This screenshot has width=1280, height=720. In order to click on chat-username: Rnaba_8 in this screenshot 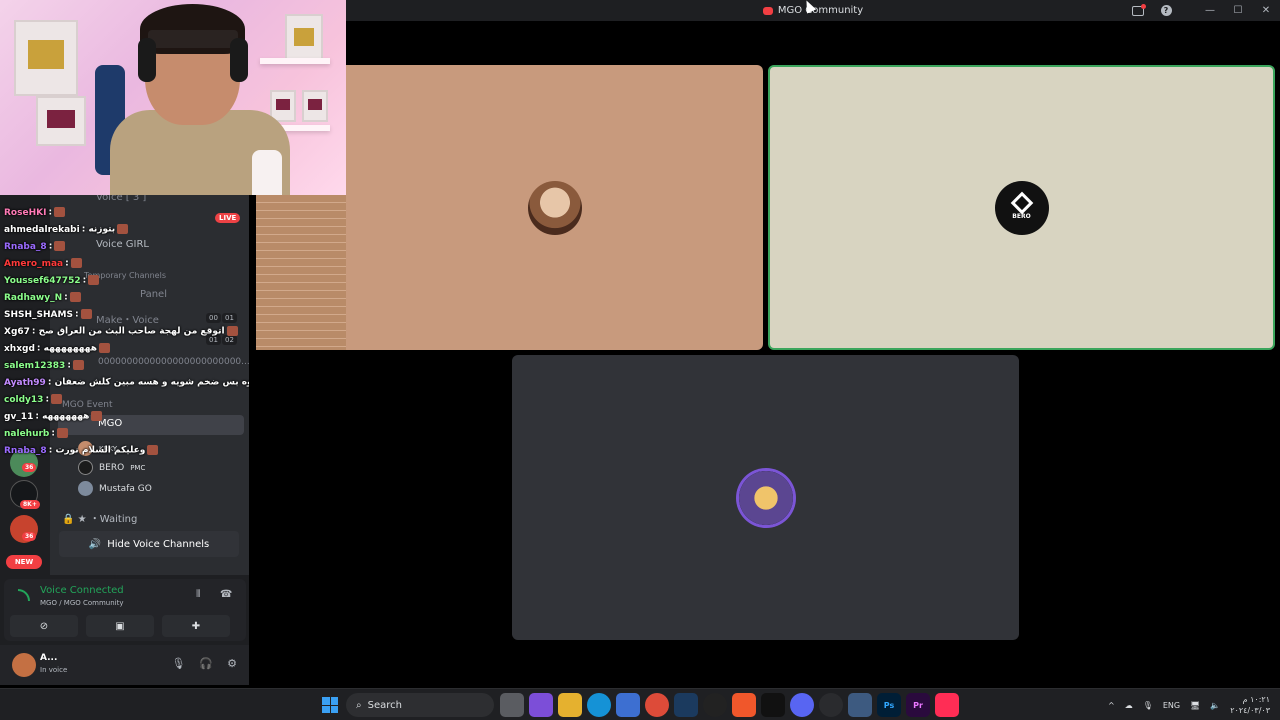, I will do `click(25, 450)`.